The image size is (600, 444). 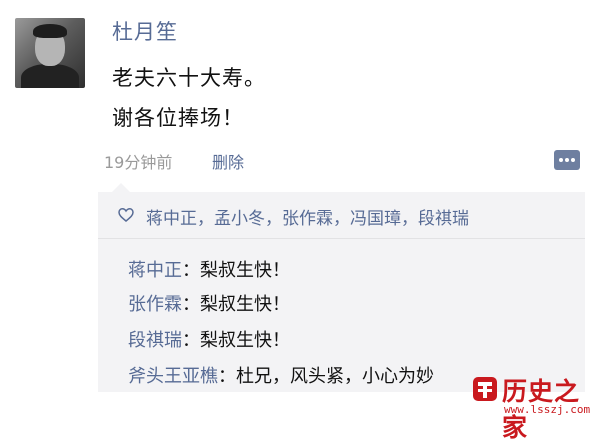 What do you see at coordinates (138, 162) in the screenshot?
I see `post-timestamp: 19分钟前` at bounding box center [138, 162].